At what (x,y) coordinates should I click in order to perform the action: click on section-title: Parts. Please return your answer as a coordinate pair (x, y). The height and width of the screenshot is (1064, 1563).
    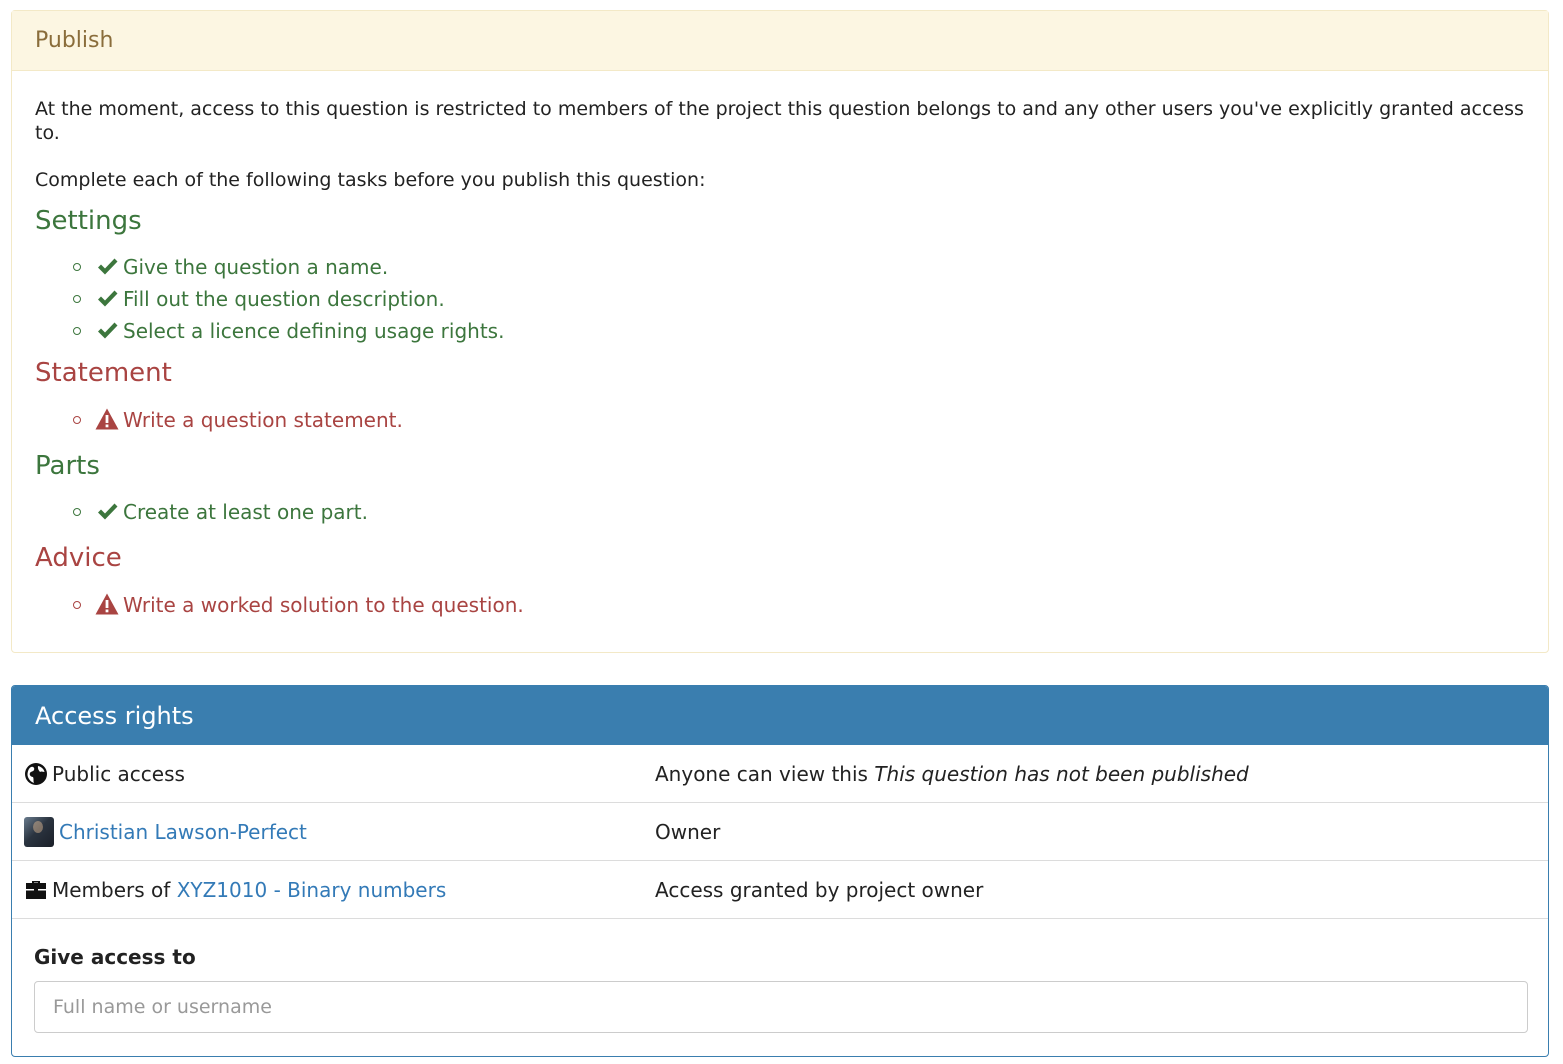
    Looking at the image, I should click on (67, 466).